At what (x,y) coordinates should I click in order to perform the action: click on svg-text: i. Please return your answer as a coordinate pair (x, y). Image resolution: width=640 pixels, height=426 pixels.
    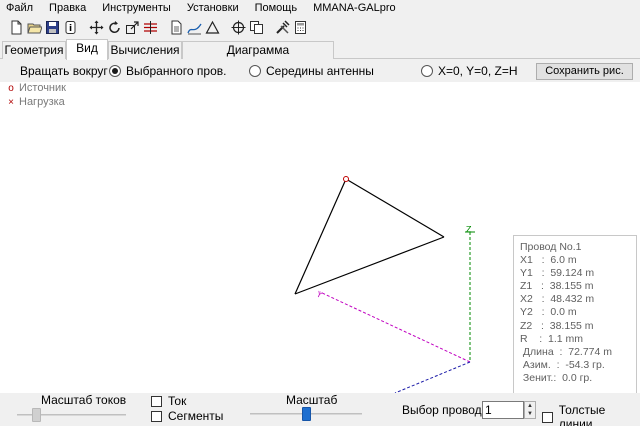
    Looking at the image, I should click on (70, 29).